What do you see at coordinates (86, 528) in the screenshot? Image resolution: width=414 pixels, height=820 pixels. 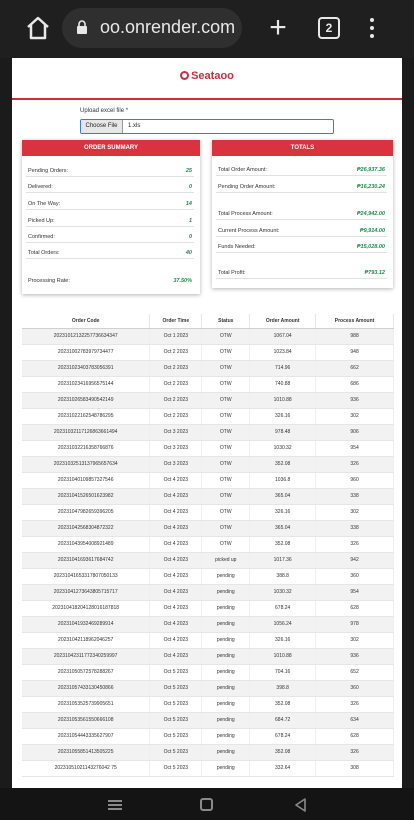 I see `cell-order-code: 20231042568304872322` at bounding box center [86, 528].